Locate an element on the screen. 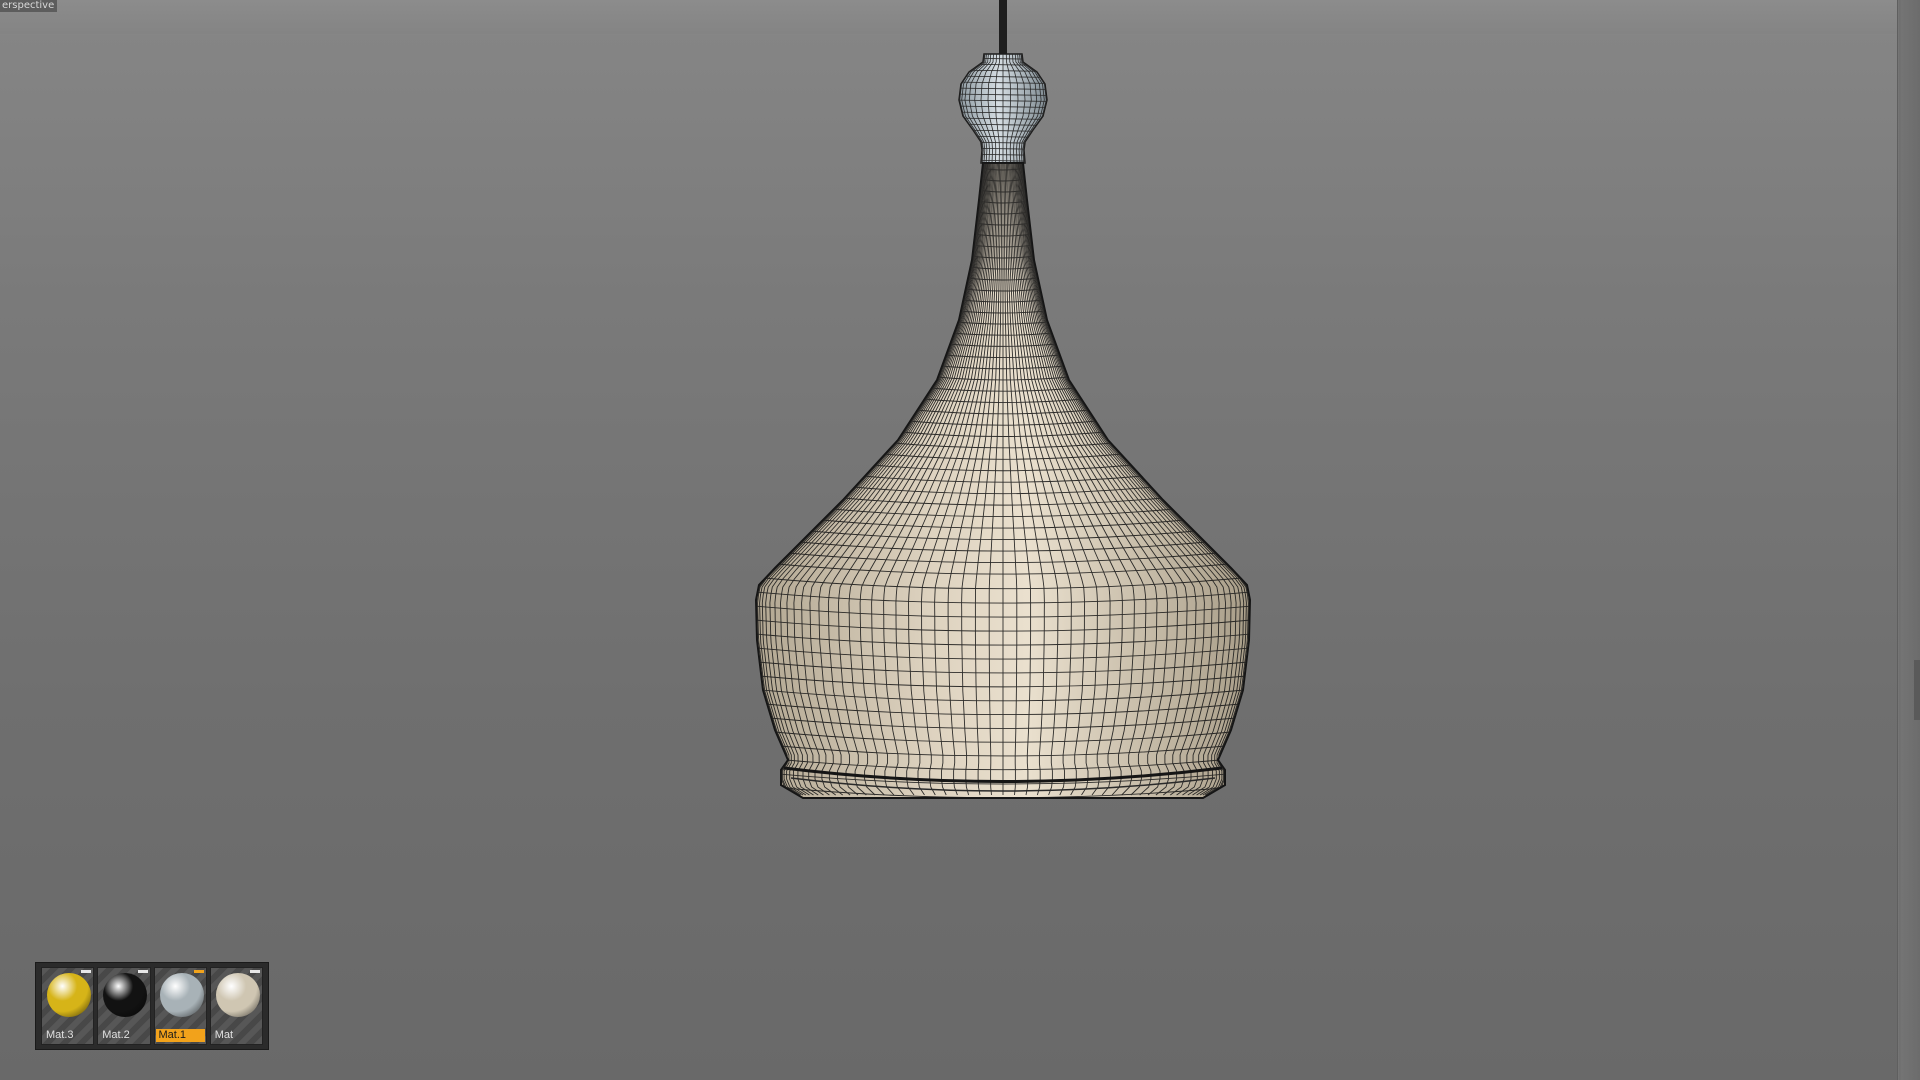 The height and width of the screenshot is (1080, 1920). material-slot-mat2: Mat.2 is located at coordinates (124, 1006).